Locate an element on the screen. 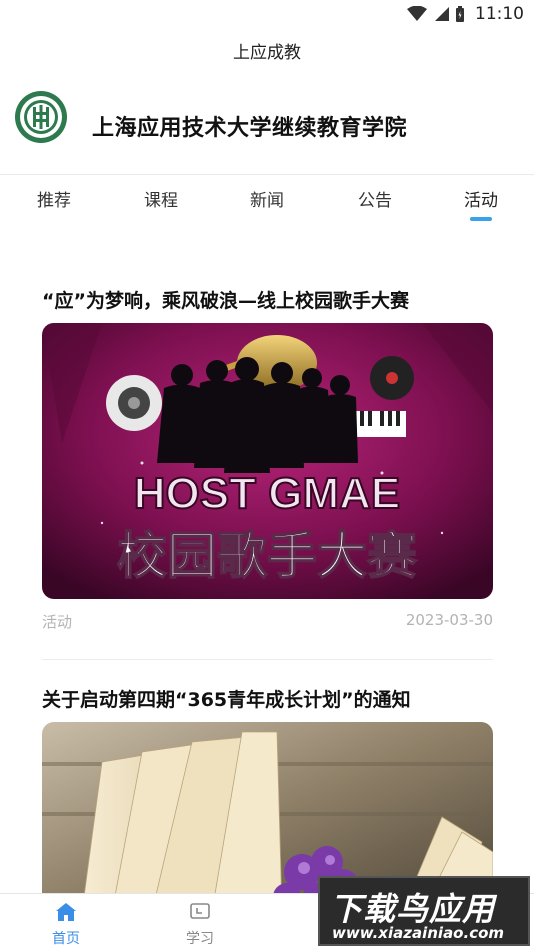 This screenshot has width=534, height=950. nav-study: 学习 is located at coordinates (200, 925).